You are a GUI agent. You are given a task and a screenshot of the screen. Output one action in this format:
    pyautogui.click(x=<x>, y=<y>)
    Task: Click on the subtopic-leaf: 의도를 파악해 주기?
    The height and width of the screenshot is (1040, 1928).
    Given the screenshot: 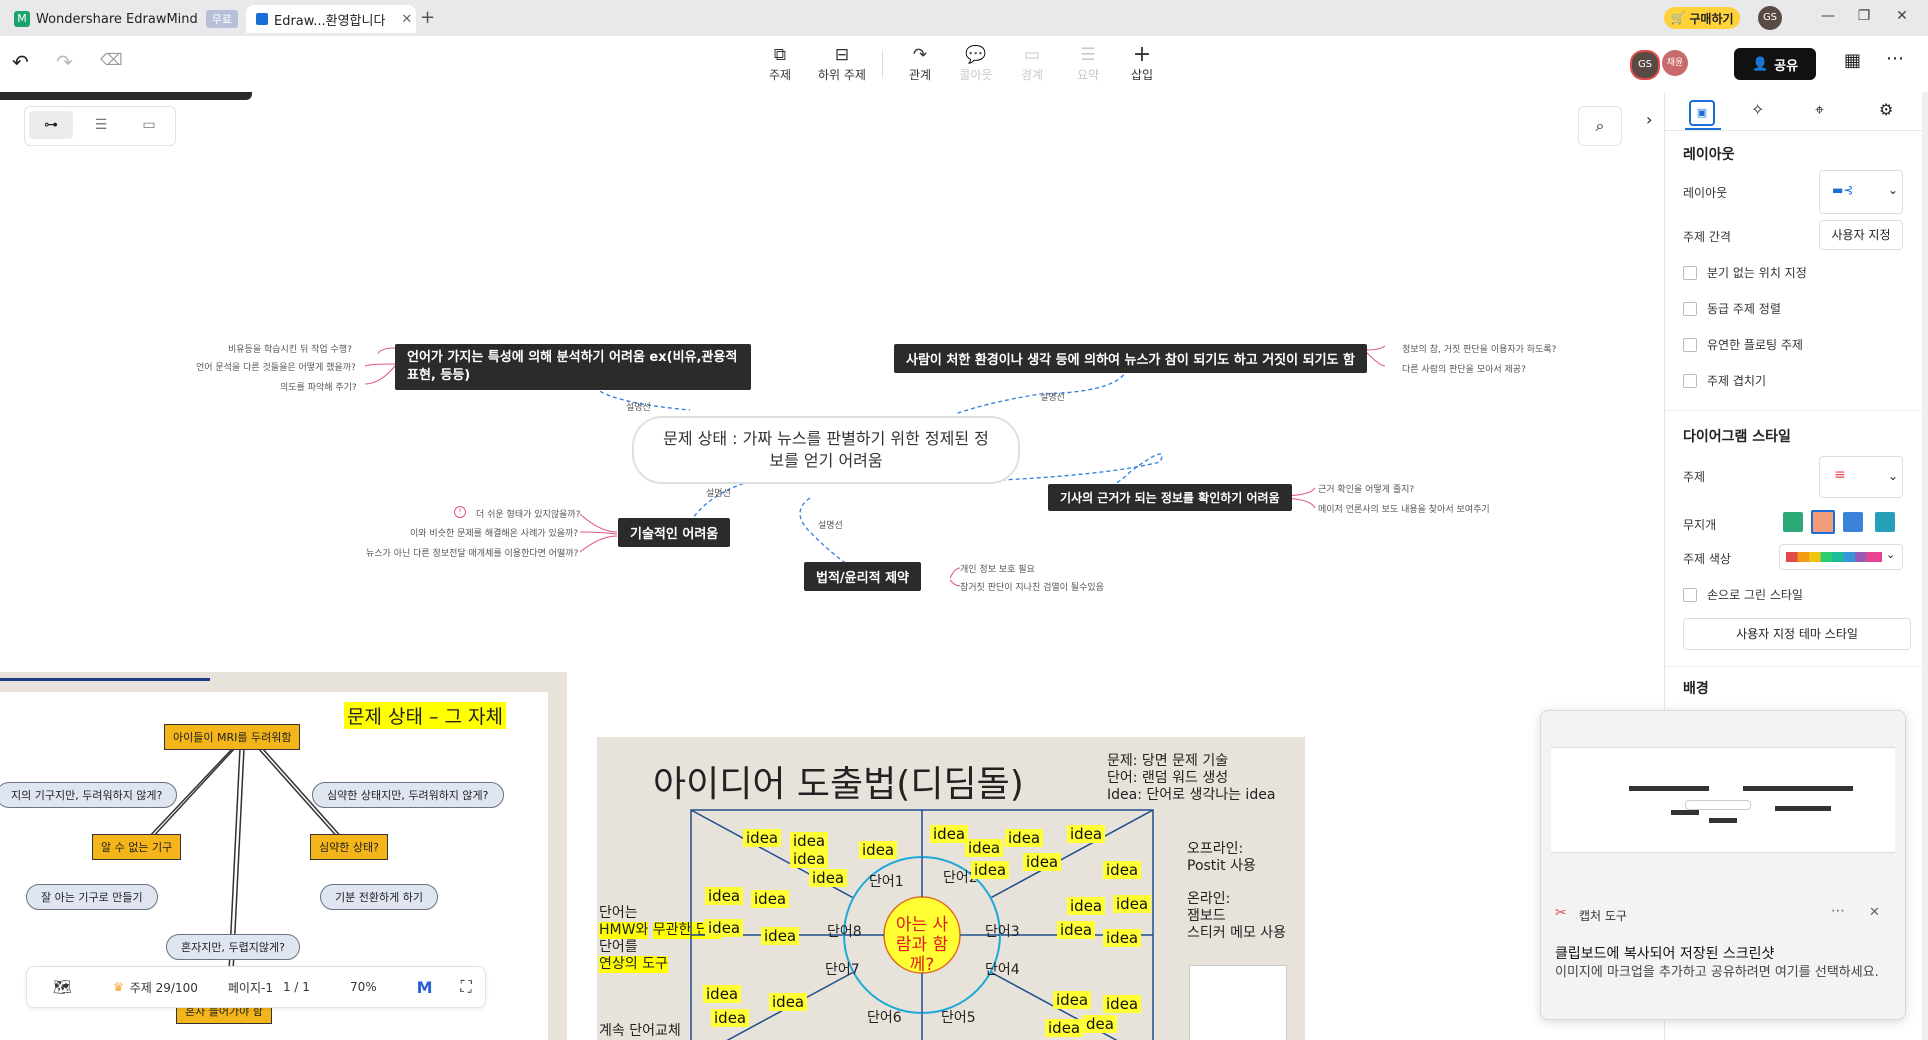 What is the action you would take?
    pyautogui.click(x=318, y=386)
    